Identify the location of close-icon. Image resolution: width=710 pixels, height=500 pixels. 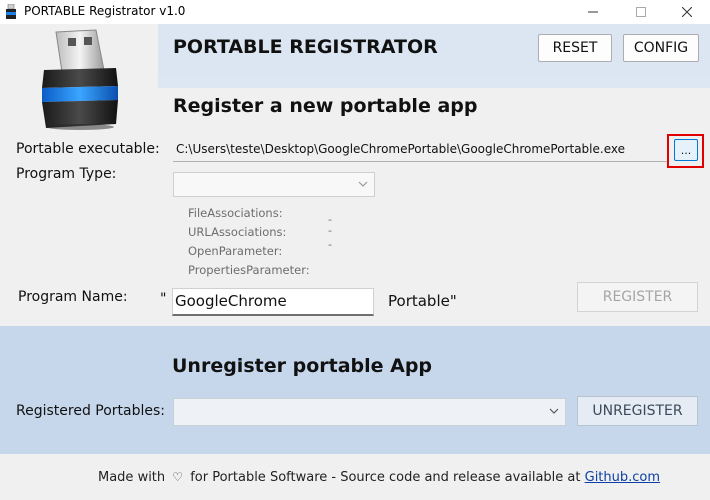
(687, 12).